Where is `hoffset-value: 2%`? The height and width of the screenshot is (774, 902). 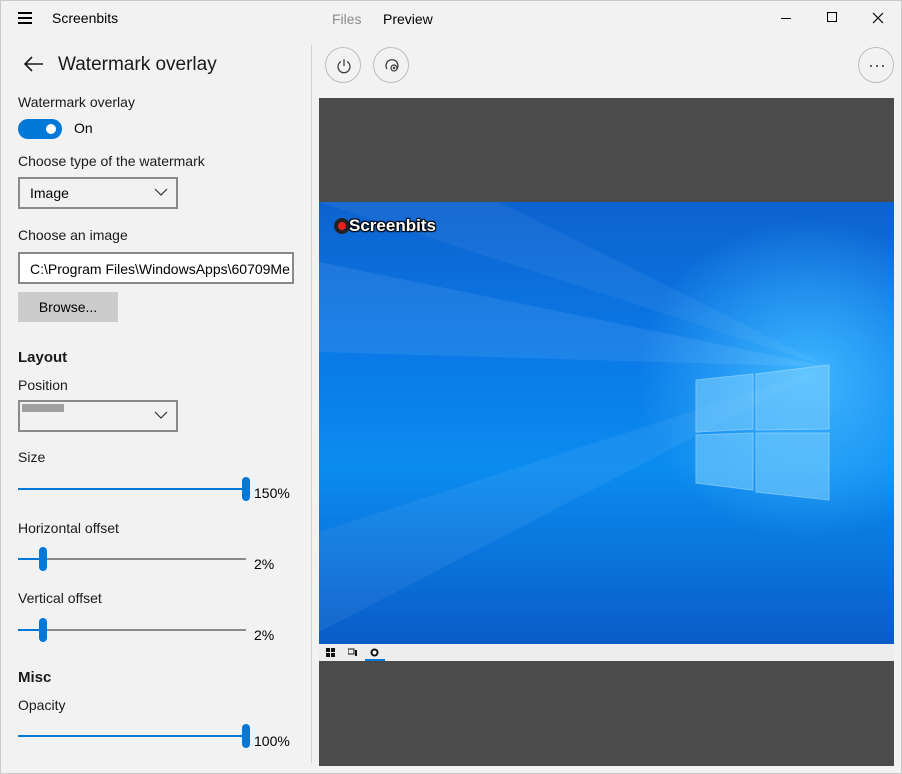
hoffset-value: 2% is located at coordinates (264, 564).